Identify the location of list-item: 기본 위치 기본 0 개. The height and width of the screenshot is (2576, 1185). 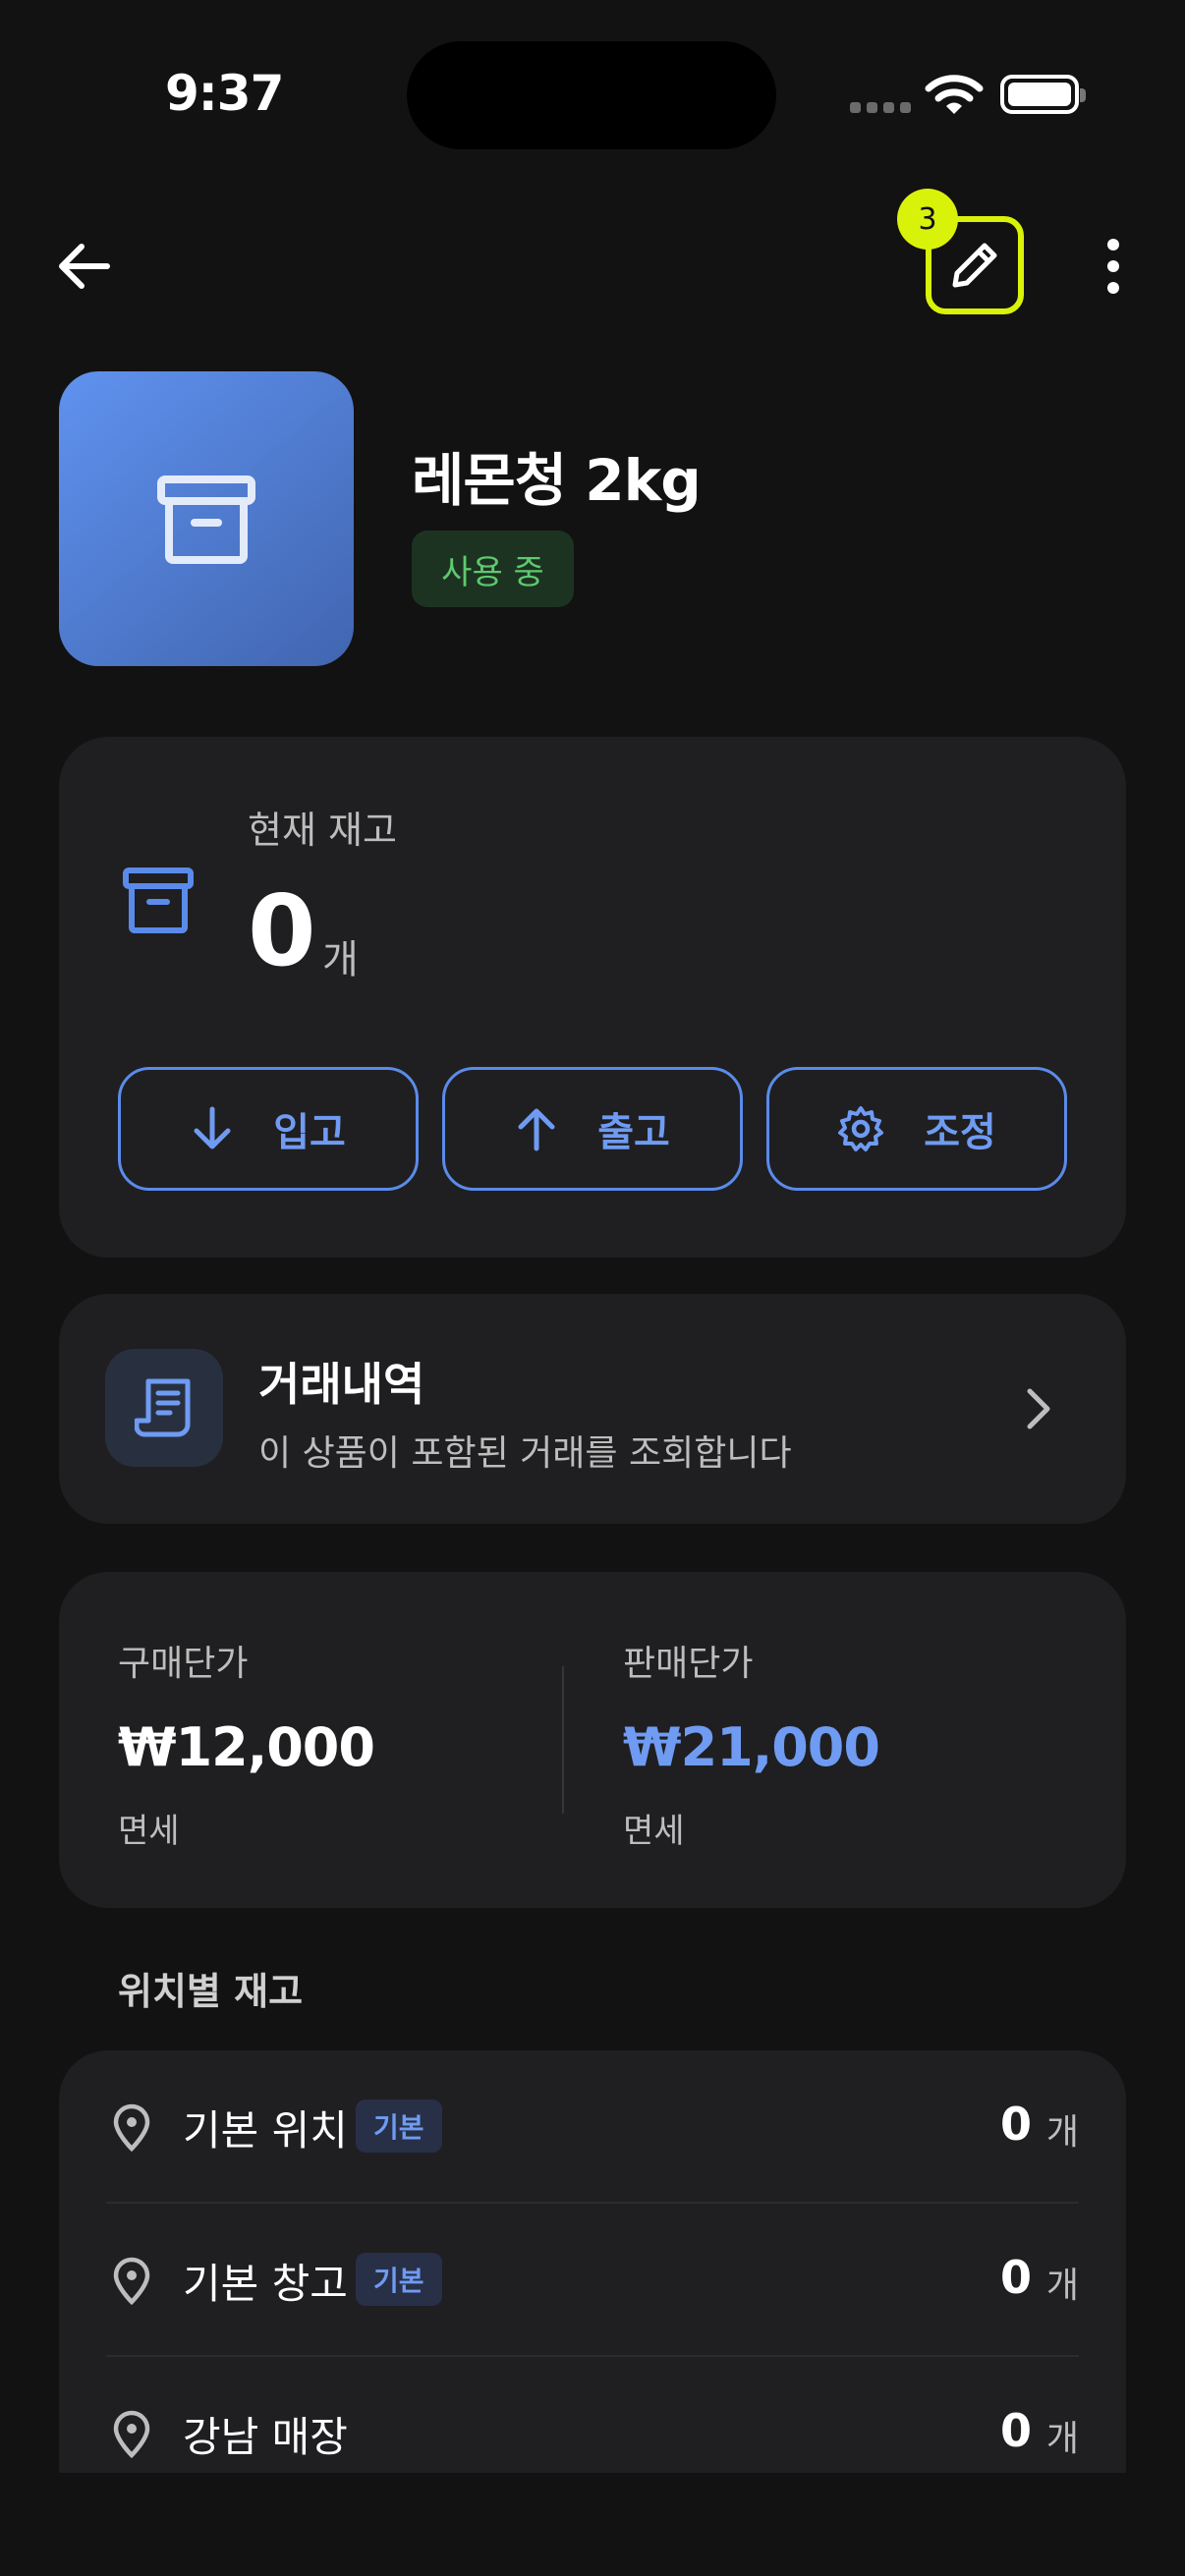
(592, 2127).